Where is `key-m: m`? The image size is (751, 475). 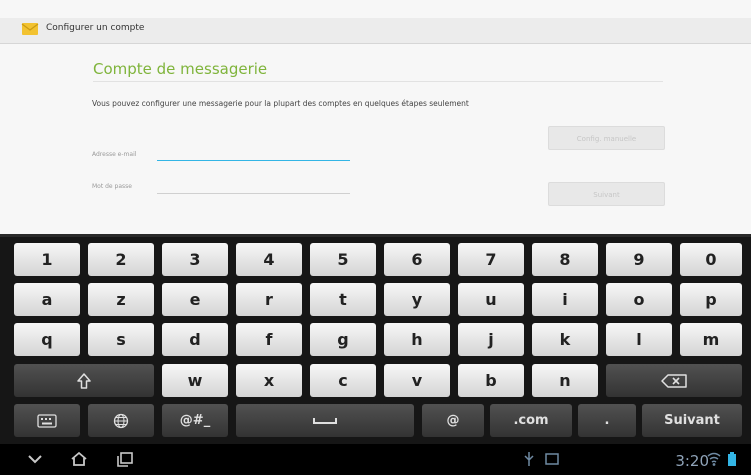 key-m: m is located at coordinates (711, 339).